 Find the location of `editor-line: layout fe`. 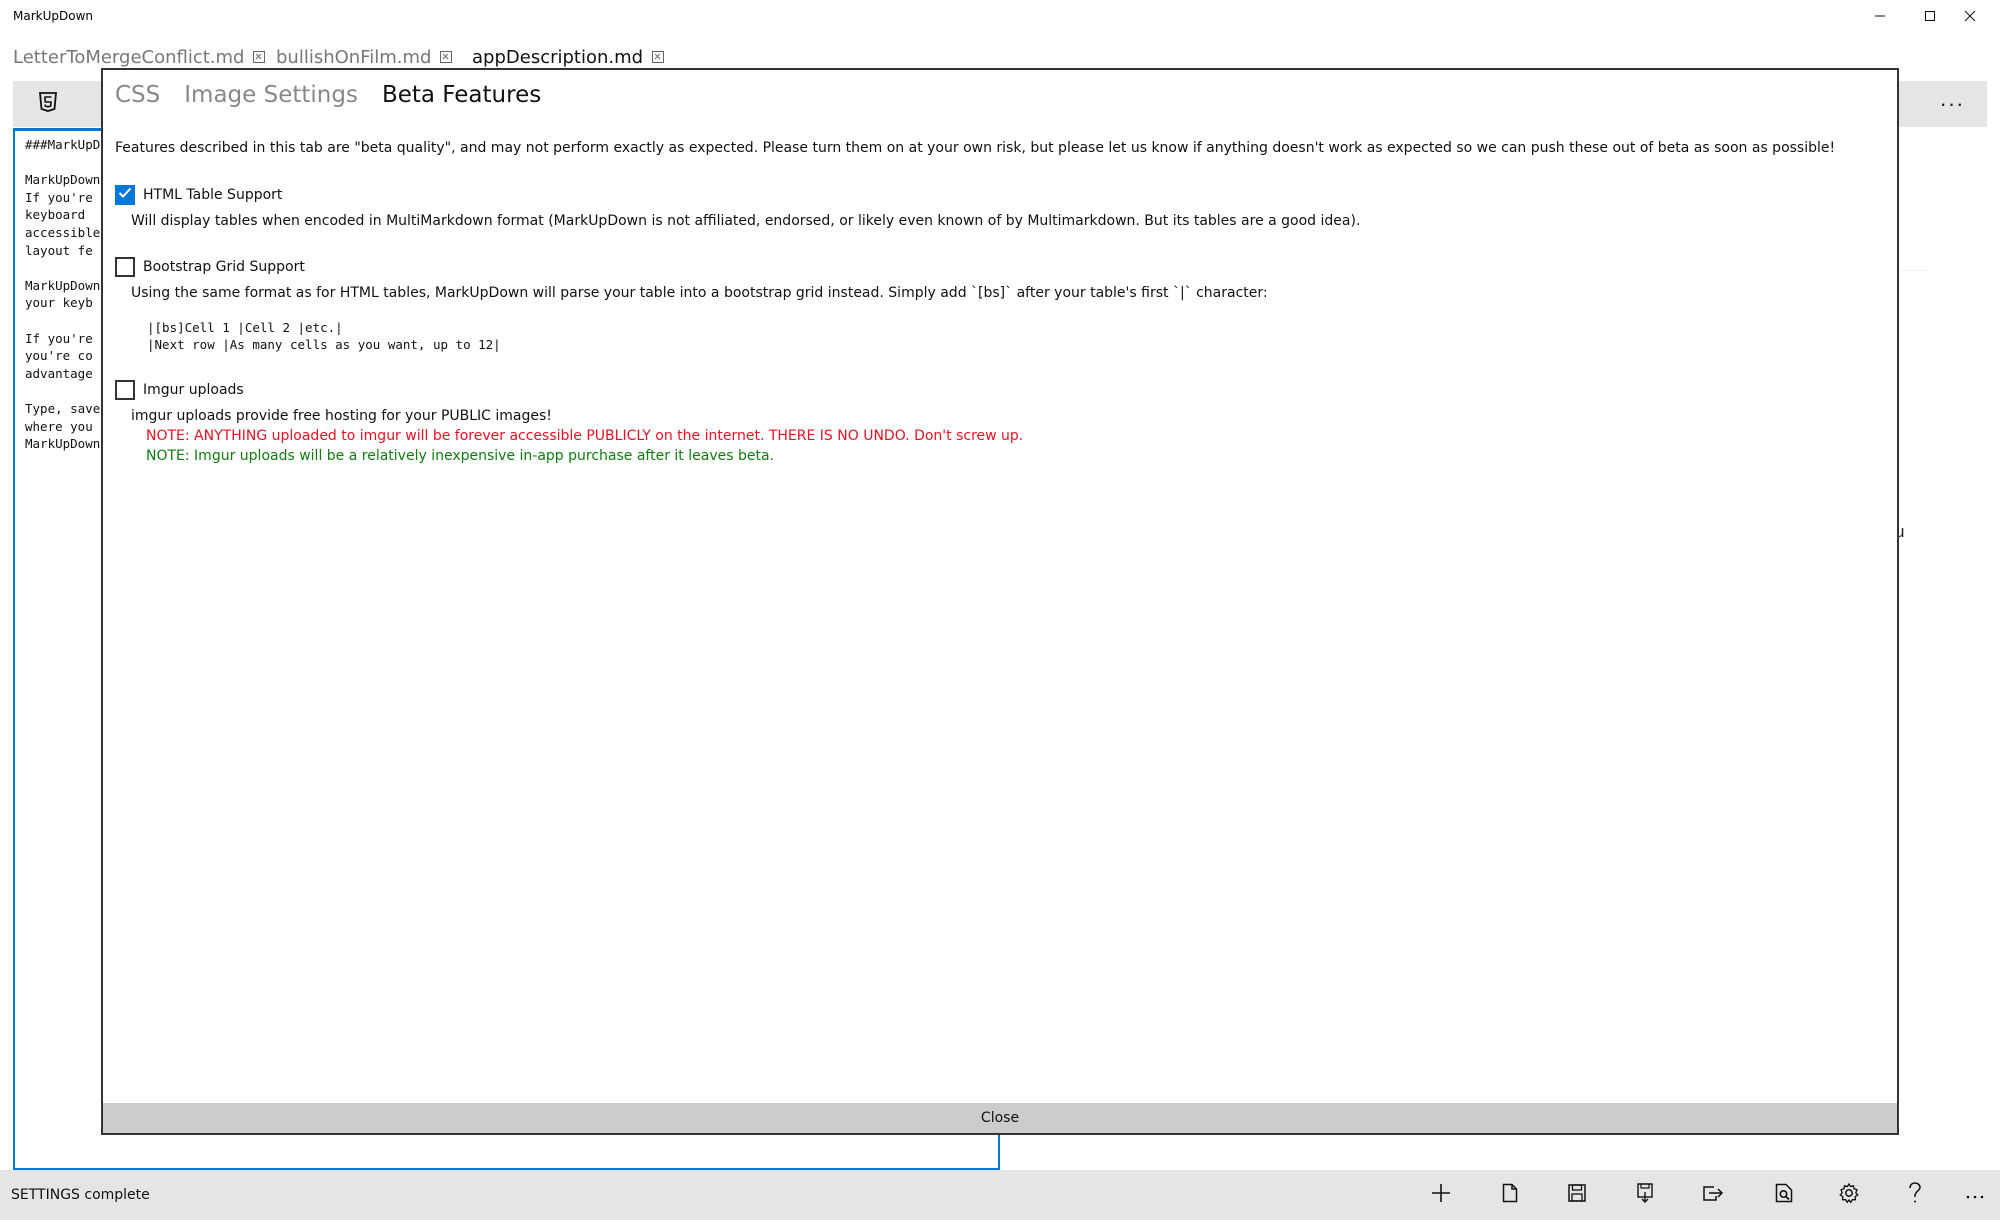

editor-line: layout fe is located at coordinates (59, 250).